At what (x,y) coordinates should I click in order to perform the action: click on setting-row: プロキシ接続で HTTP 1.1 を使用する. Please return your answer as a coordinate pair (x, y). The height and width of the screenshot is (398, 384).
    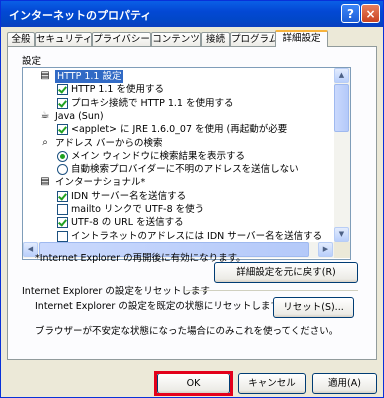
    Looking at the image, I should click on (178, 103).